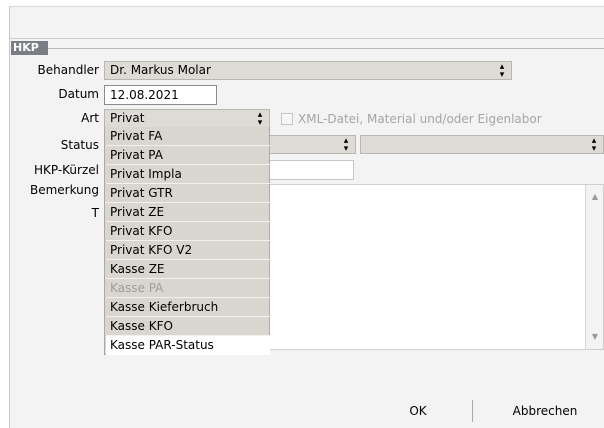  What do you see at coordinates (79, 145) in the screenshot?
I see `status-label: Status` at bounding box center [79, 145].